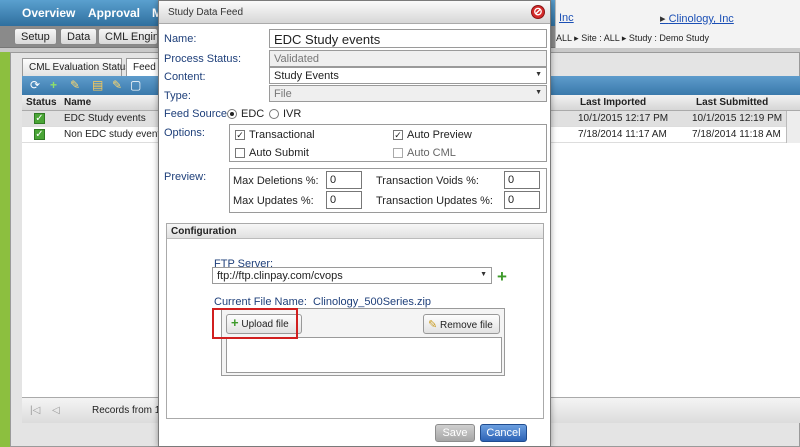 Image resolution: width=800 pixels, height=447 pixels. What do you see at coordinates (613, 102) in the screenshot?
I see `col-last-imported: Last Imported` at bounding box center [613, 102].